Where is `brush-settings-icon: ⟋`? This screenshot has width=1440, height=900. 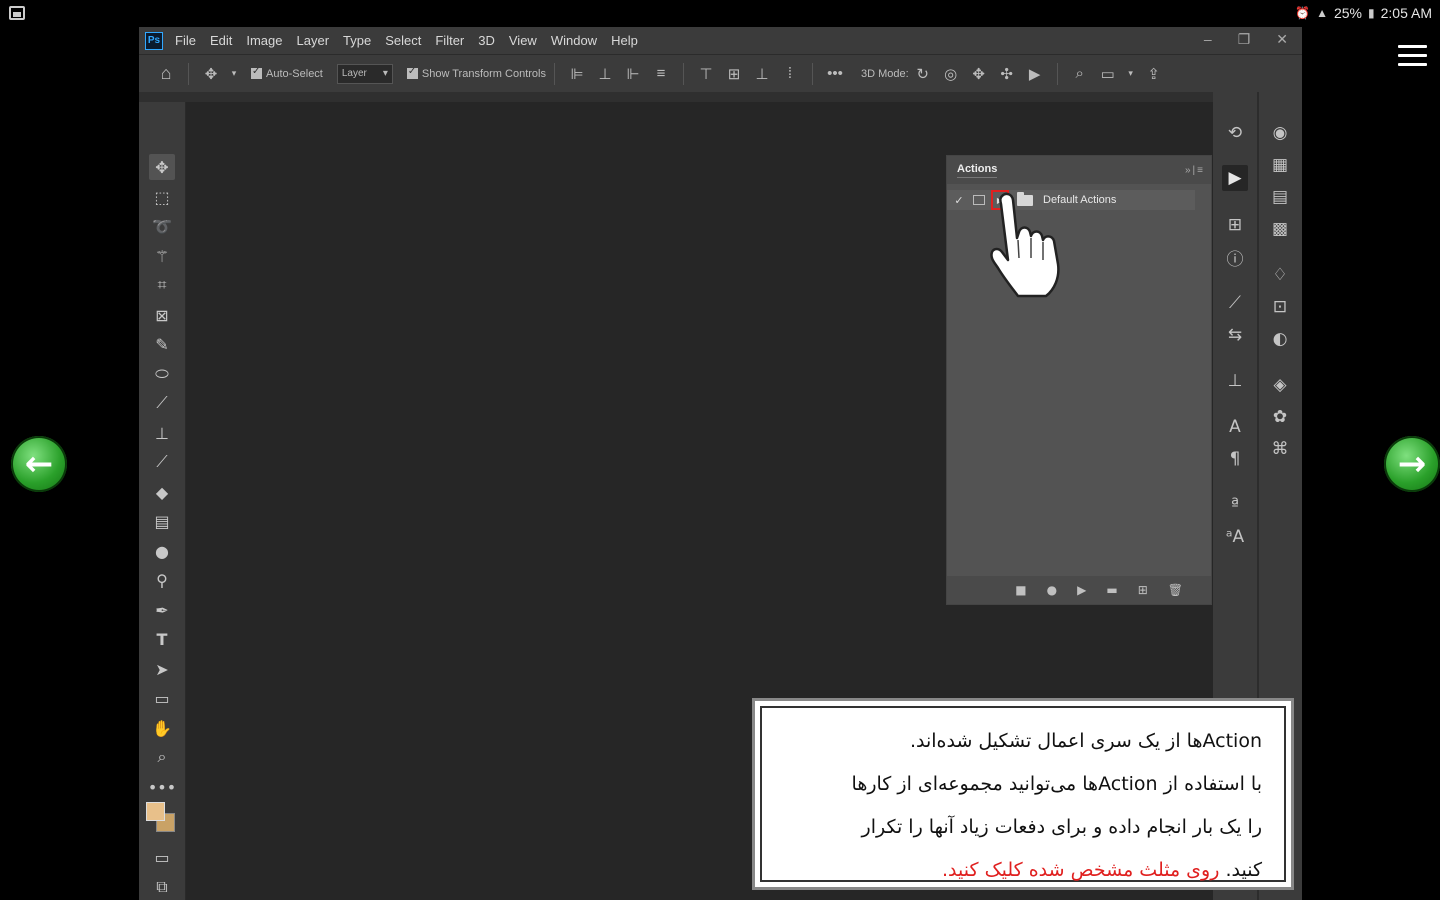
brush-settings-icon: ⟋ is located at coordinates (1235, 303).